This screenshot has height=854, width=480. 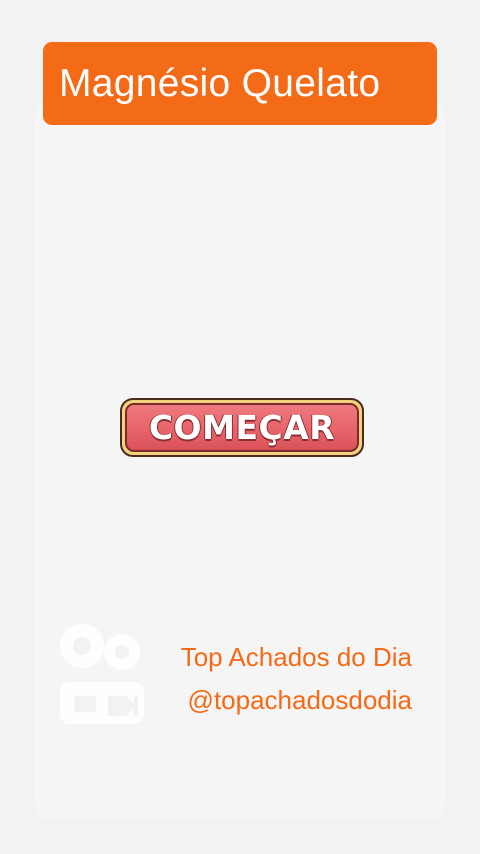 I want to click on brand-handle: @topachadosdodia, so click(x=296, y=700).